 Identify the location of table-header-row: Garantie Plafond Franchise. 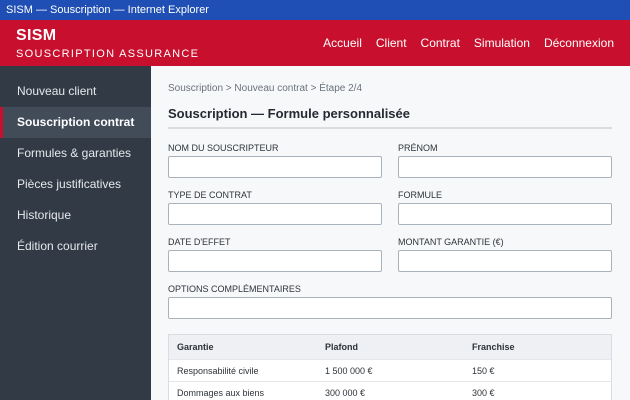
(390, 347).